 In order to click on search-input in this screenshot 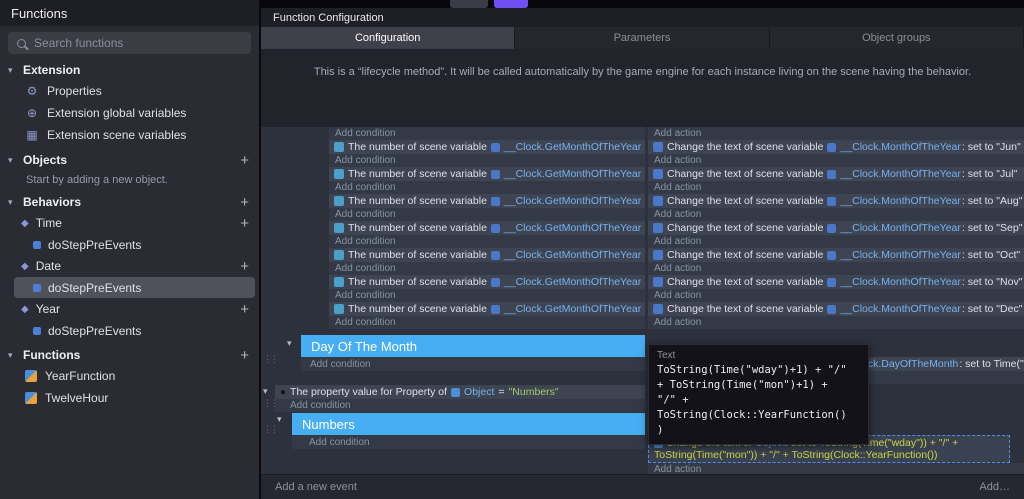, I will do `click(129, 43)`.